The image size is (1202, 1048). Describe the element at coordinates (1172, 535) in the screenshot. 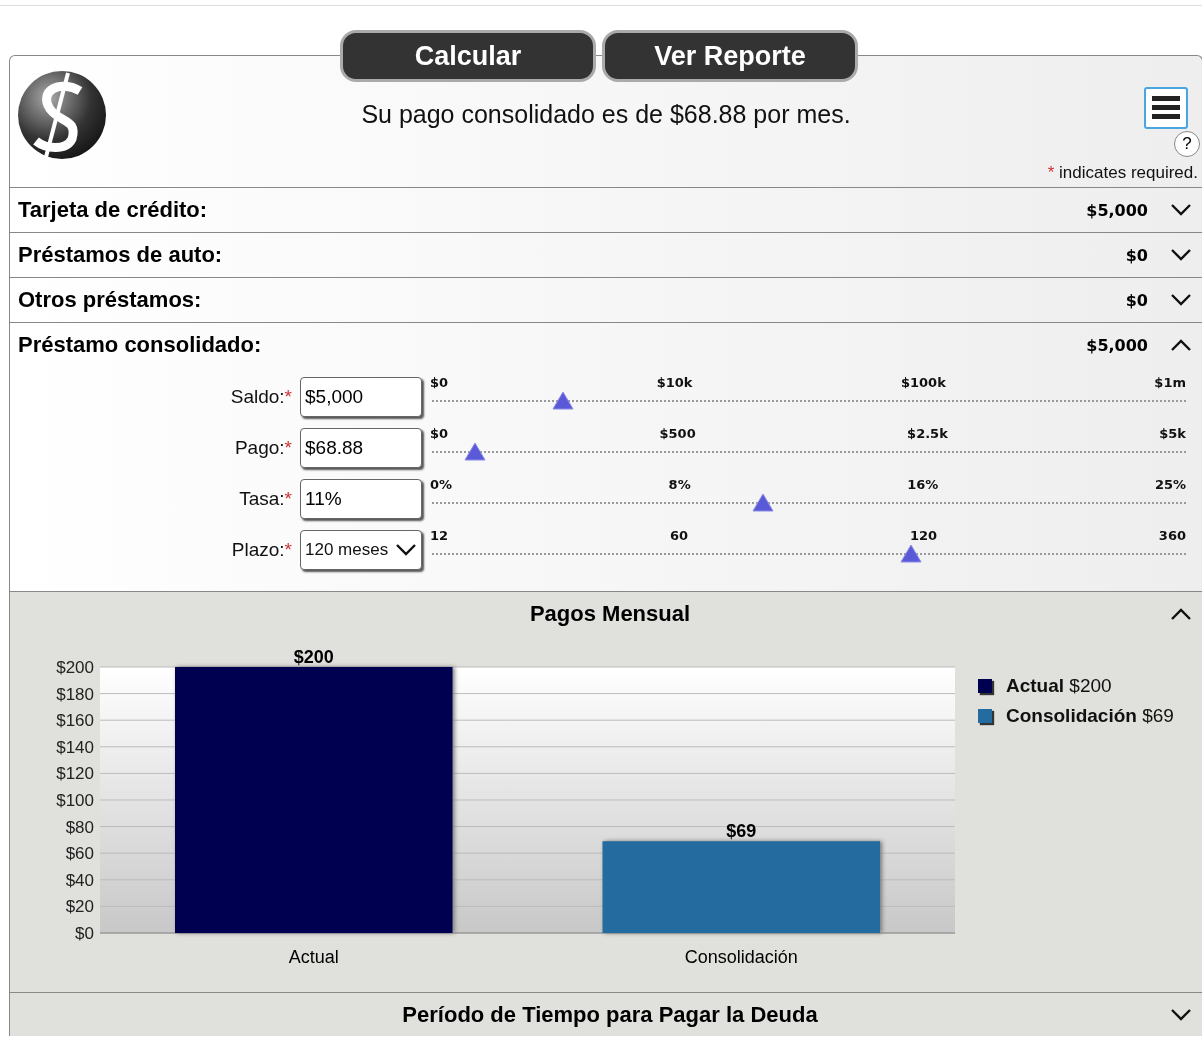

I see `slider-tick-label: 360` at that location.